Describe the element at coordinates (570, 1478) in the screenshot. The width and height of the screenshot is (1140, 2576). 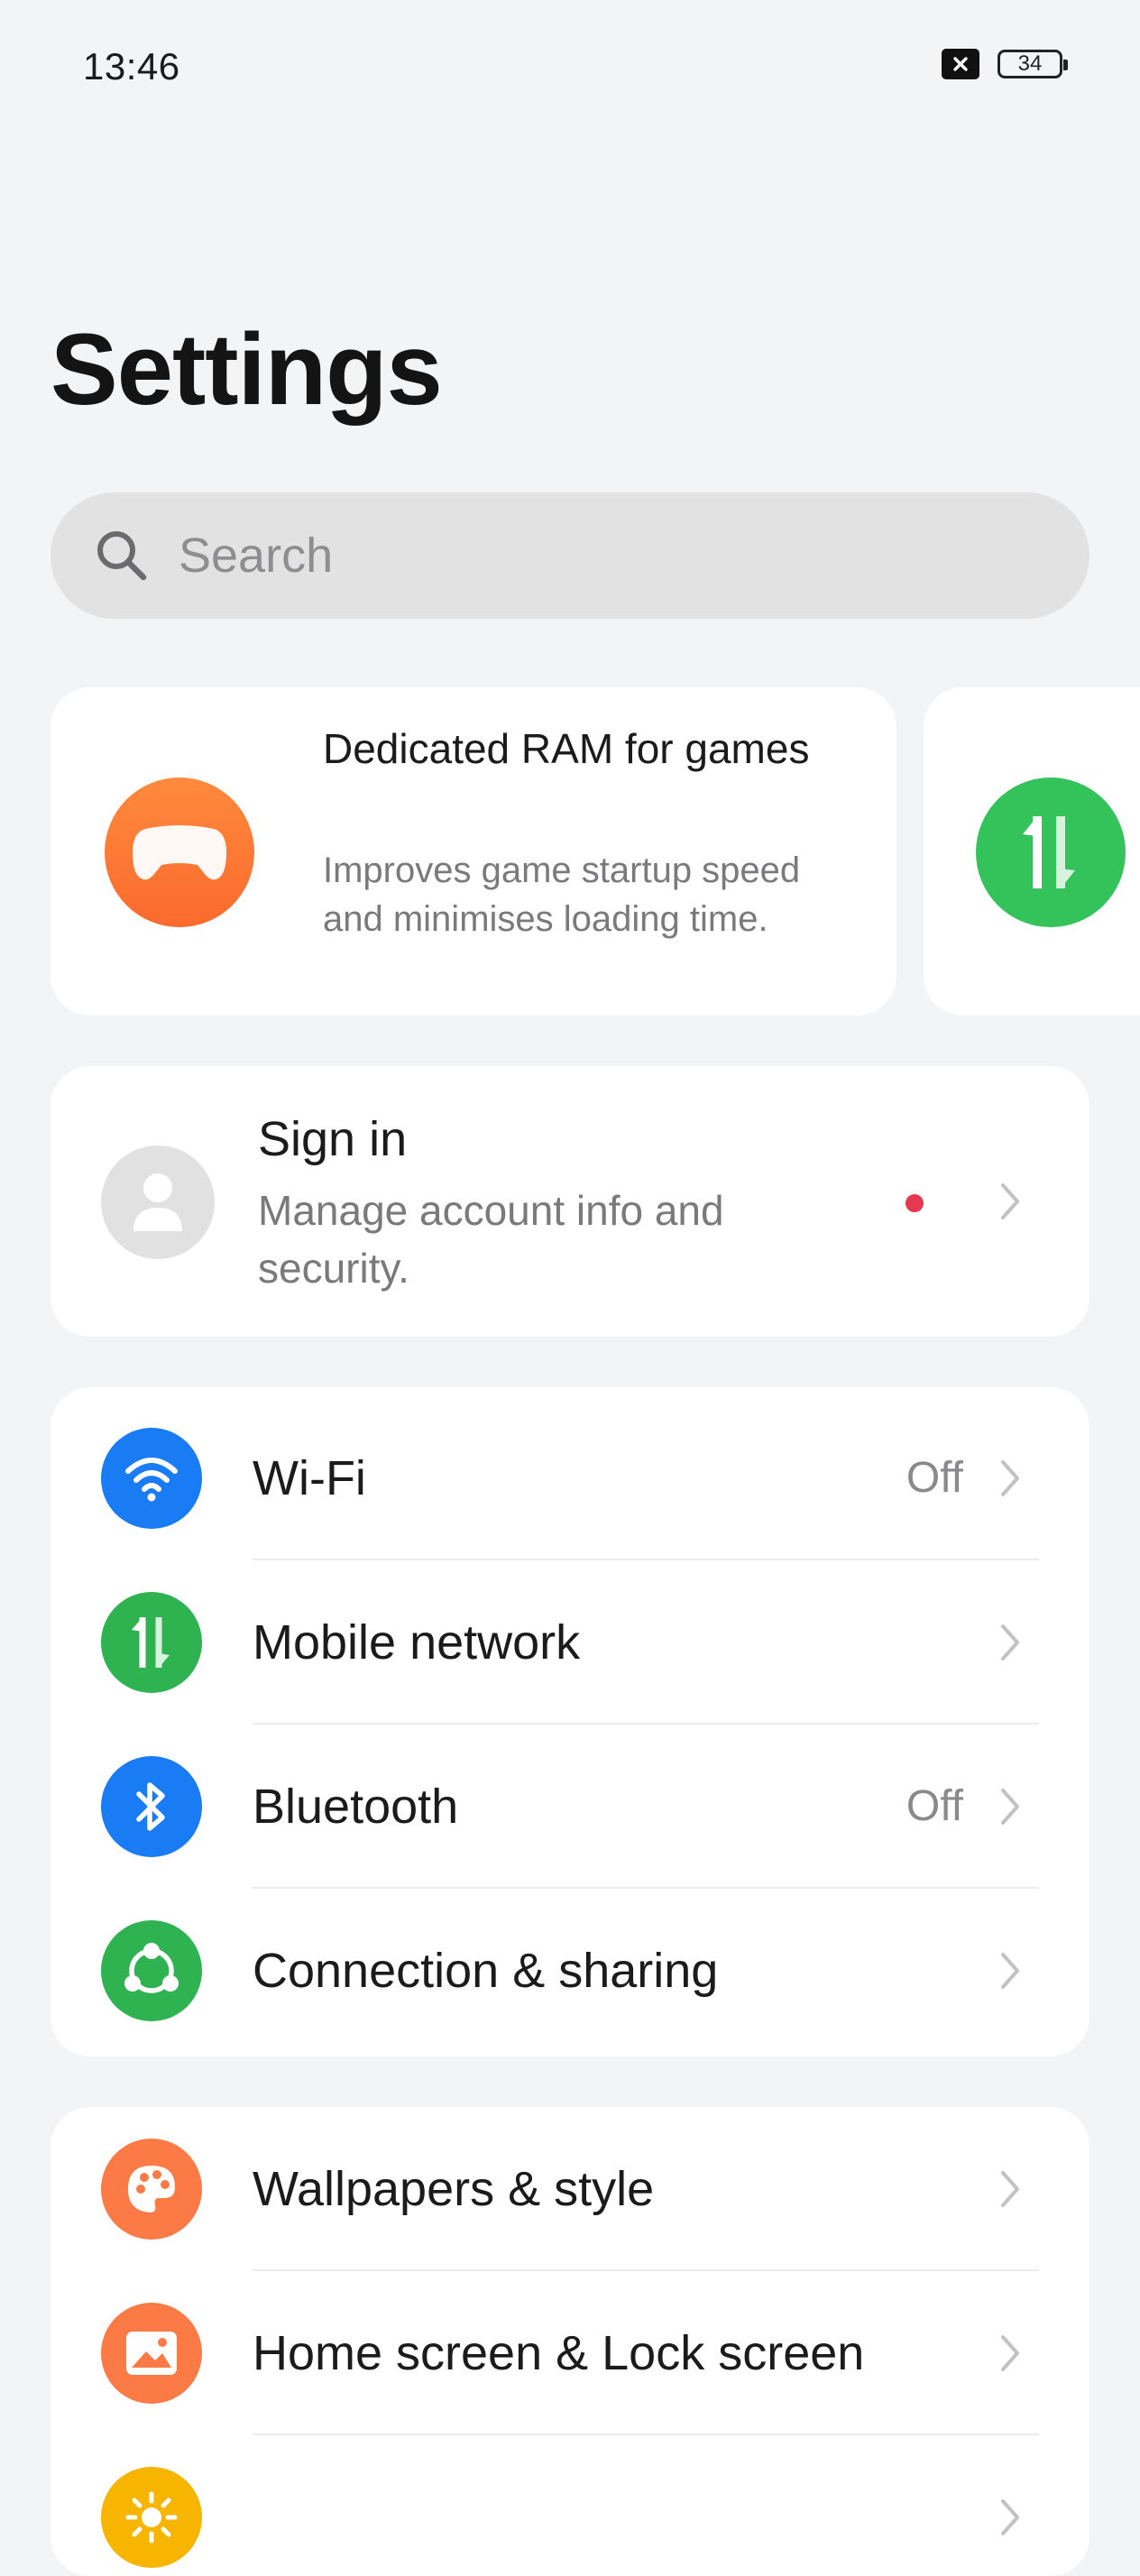
I see `list-item-wifi: Wi-Fi Off` at that location.